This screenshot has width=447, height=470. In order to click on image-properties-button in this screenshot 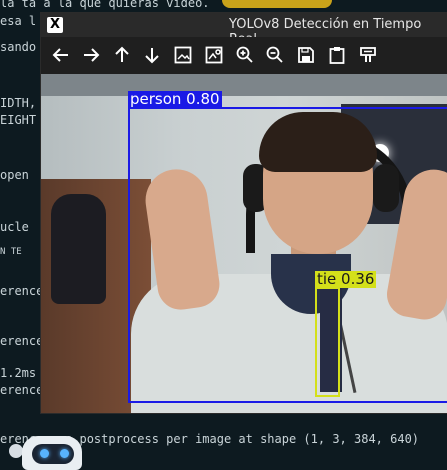, I will do `click(214, 55)`.